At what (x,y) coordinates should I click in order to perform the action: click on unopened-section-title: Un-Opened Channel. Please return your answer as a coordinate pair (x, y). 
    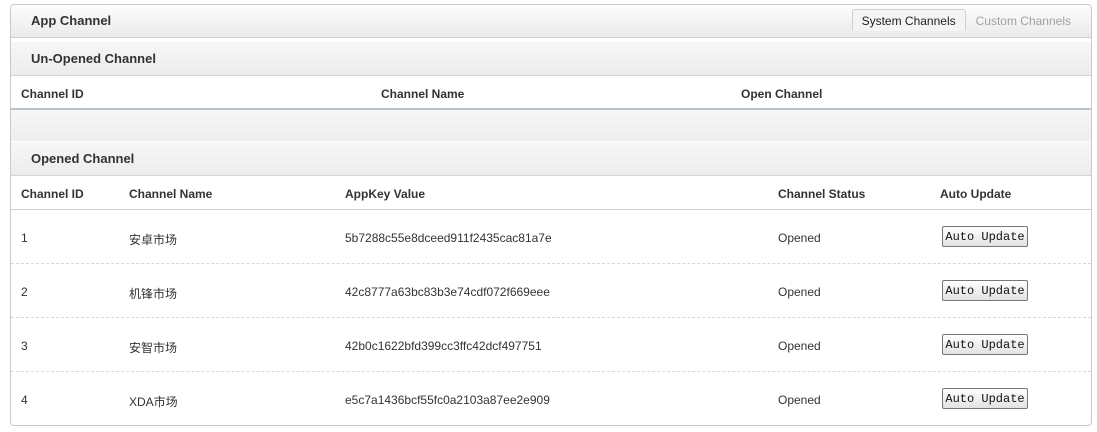
    Looking at the image, I should click on (93, 58).